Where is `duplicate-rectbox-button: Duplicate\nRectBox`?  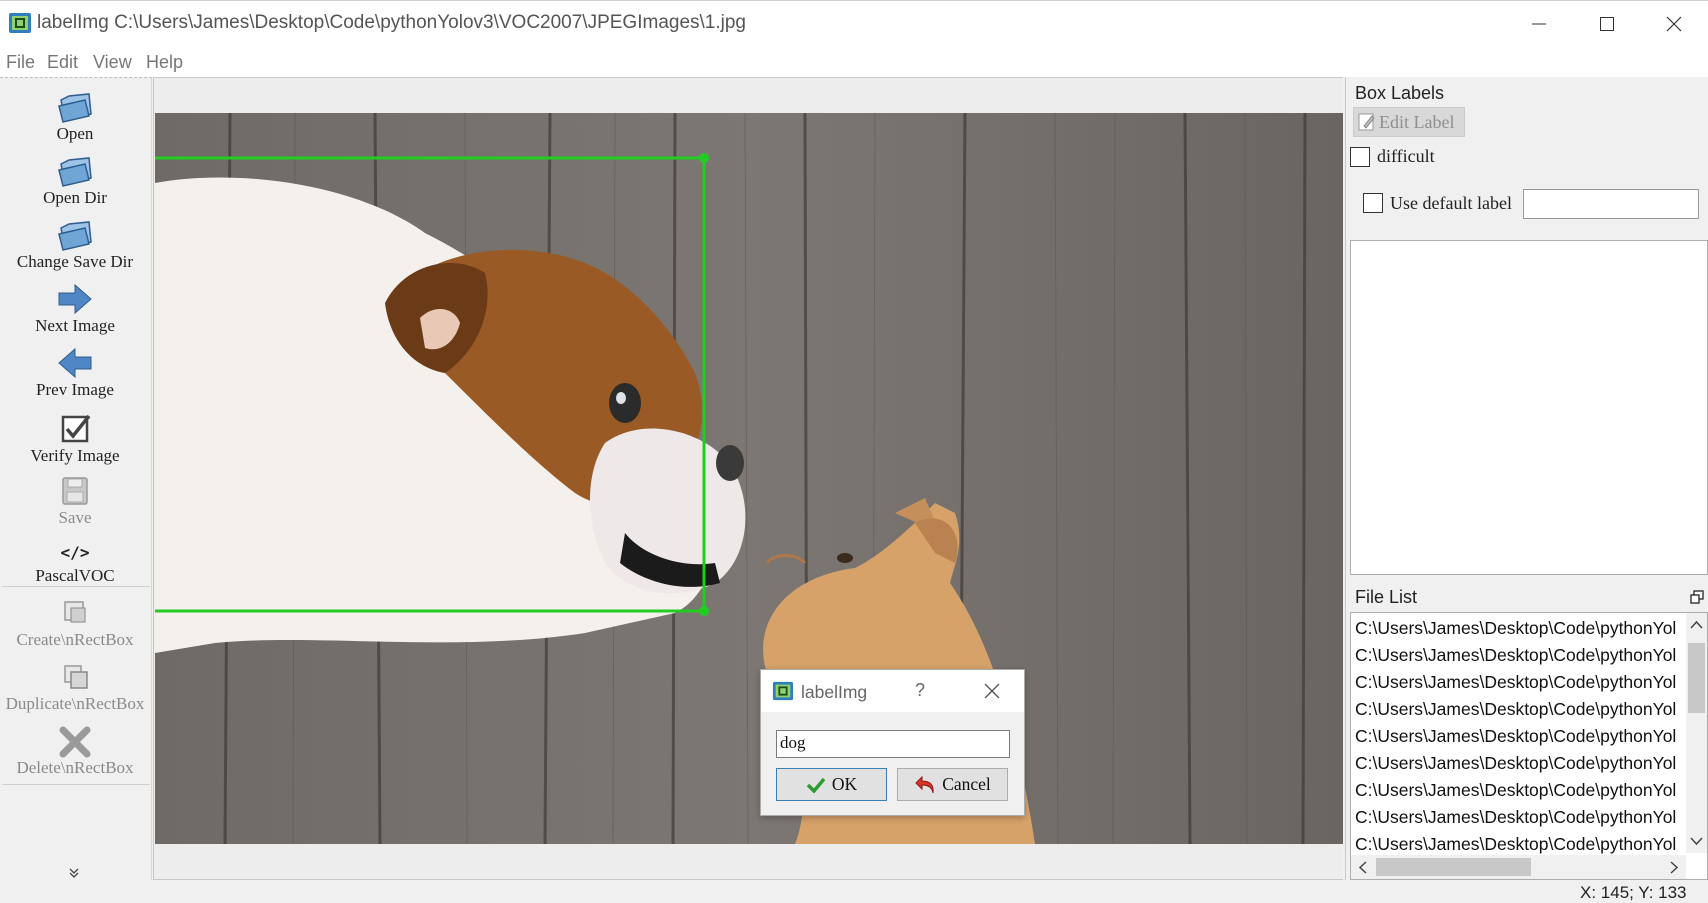 duplicate-rectbox-button: Duplicate\nRectBox is located at coordinates (75, 687).